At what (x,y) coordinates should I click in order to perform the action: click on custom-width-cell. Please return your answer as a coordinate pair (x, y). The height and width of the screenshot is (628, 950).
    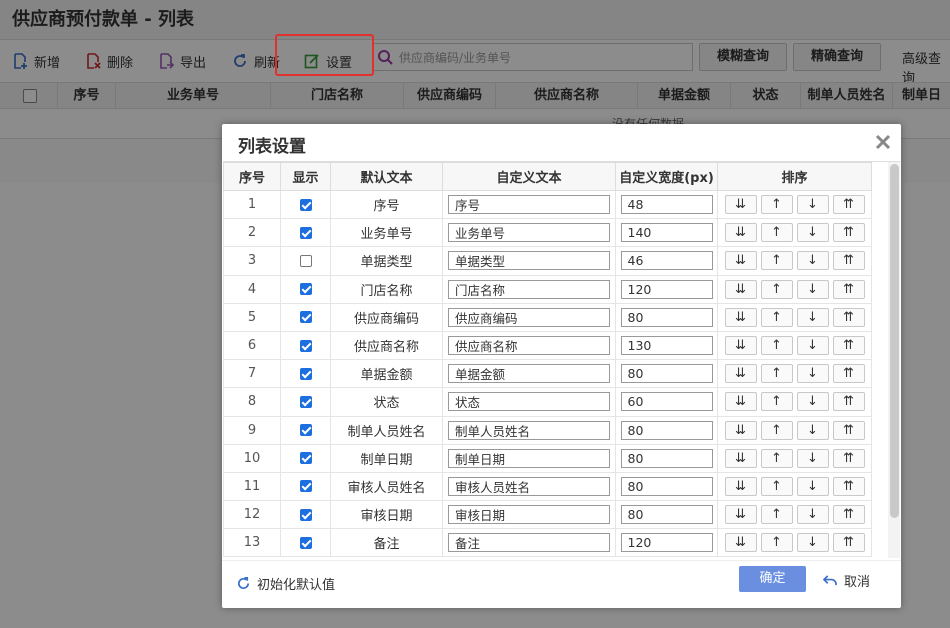
    Looking at the image, I should click on (666, 543).